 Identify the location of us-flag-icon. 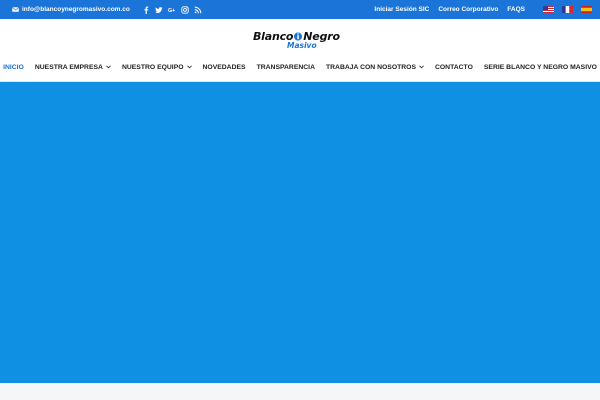
(548, 9).